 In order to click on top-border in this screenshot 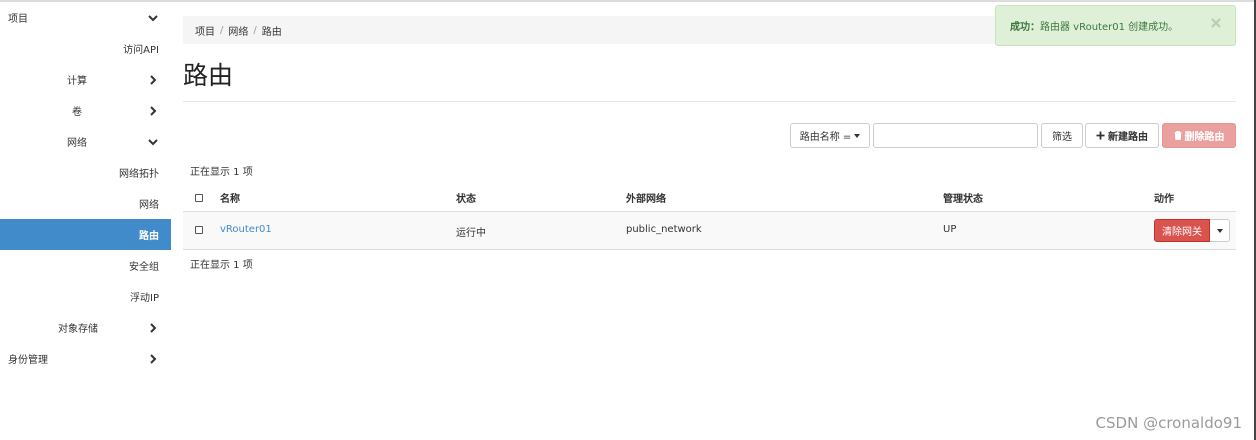, I will do `click(628, 1)`.